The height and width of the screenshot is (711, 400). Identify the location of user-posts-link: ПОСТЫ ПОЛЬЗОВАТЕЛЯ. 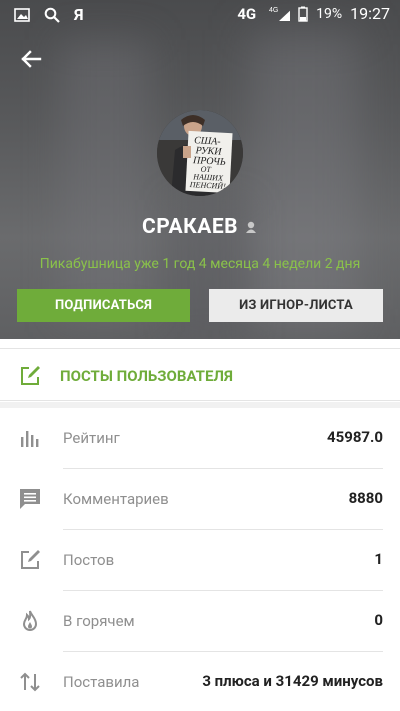
(200, 374).